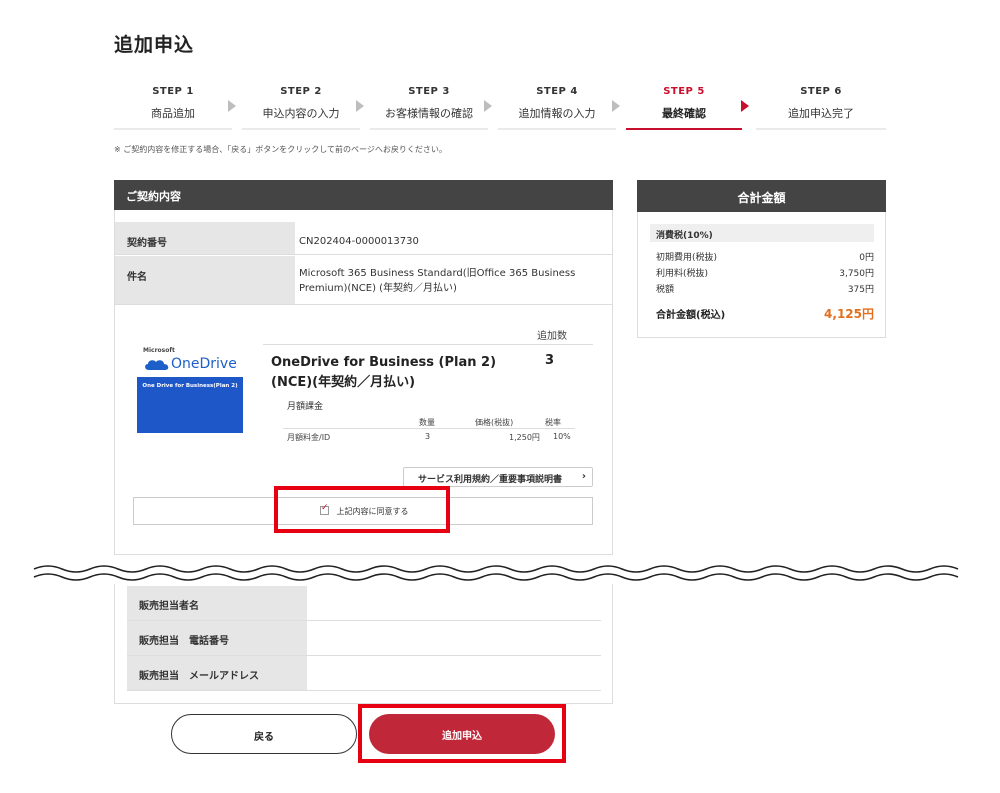  I want to click on step-number: STEP 1, so click(173, 91).